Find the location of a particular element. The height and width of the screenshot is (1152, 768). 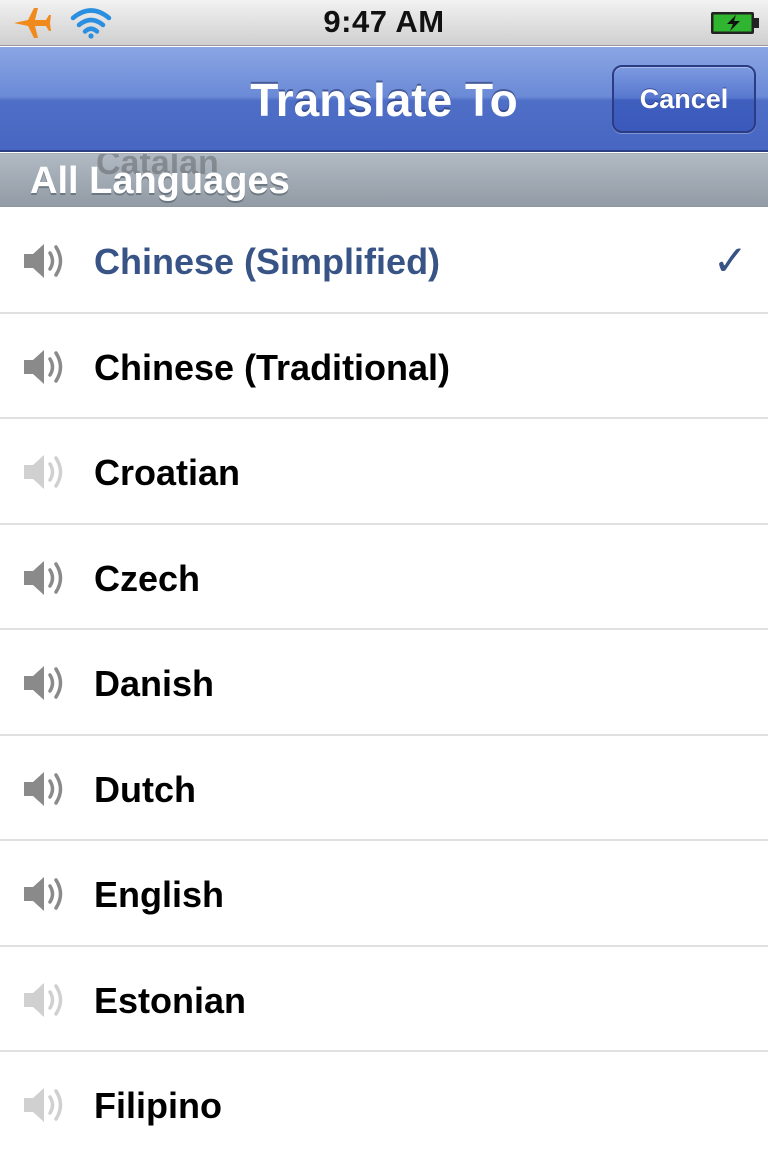

language-row: Chinese (Traditional) is located at coordinates (384, 366).